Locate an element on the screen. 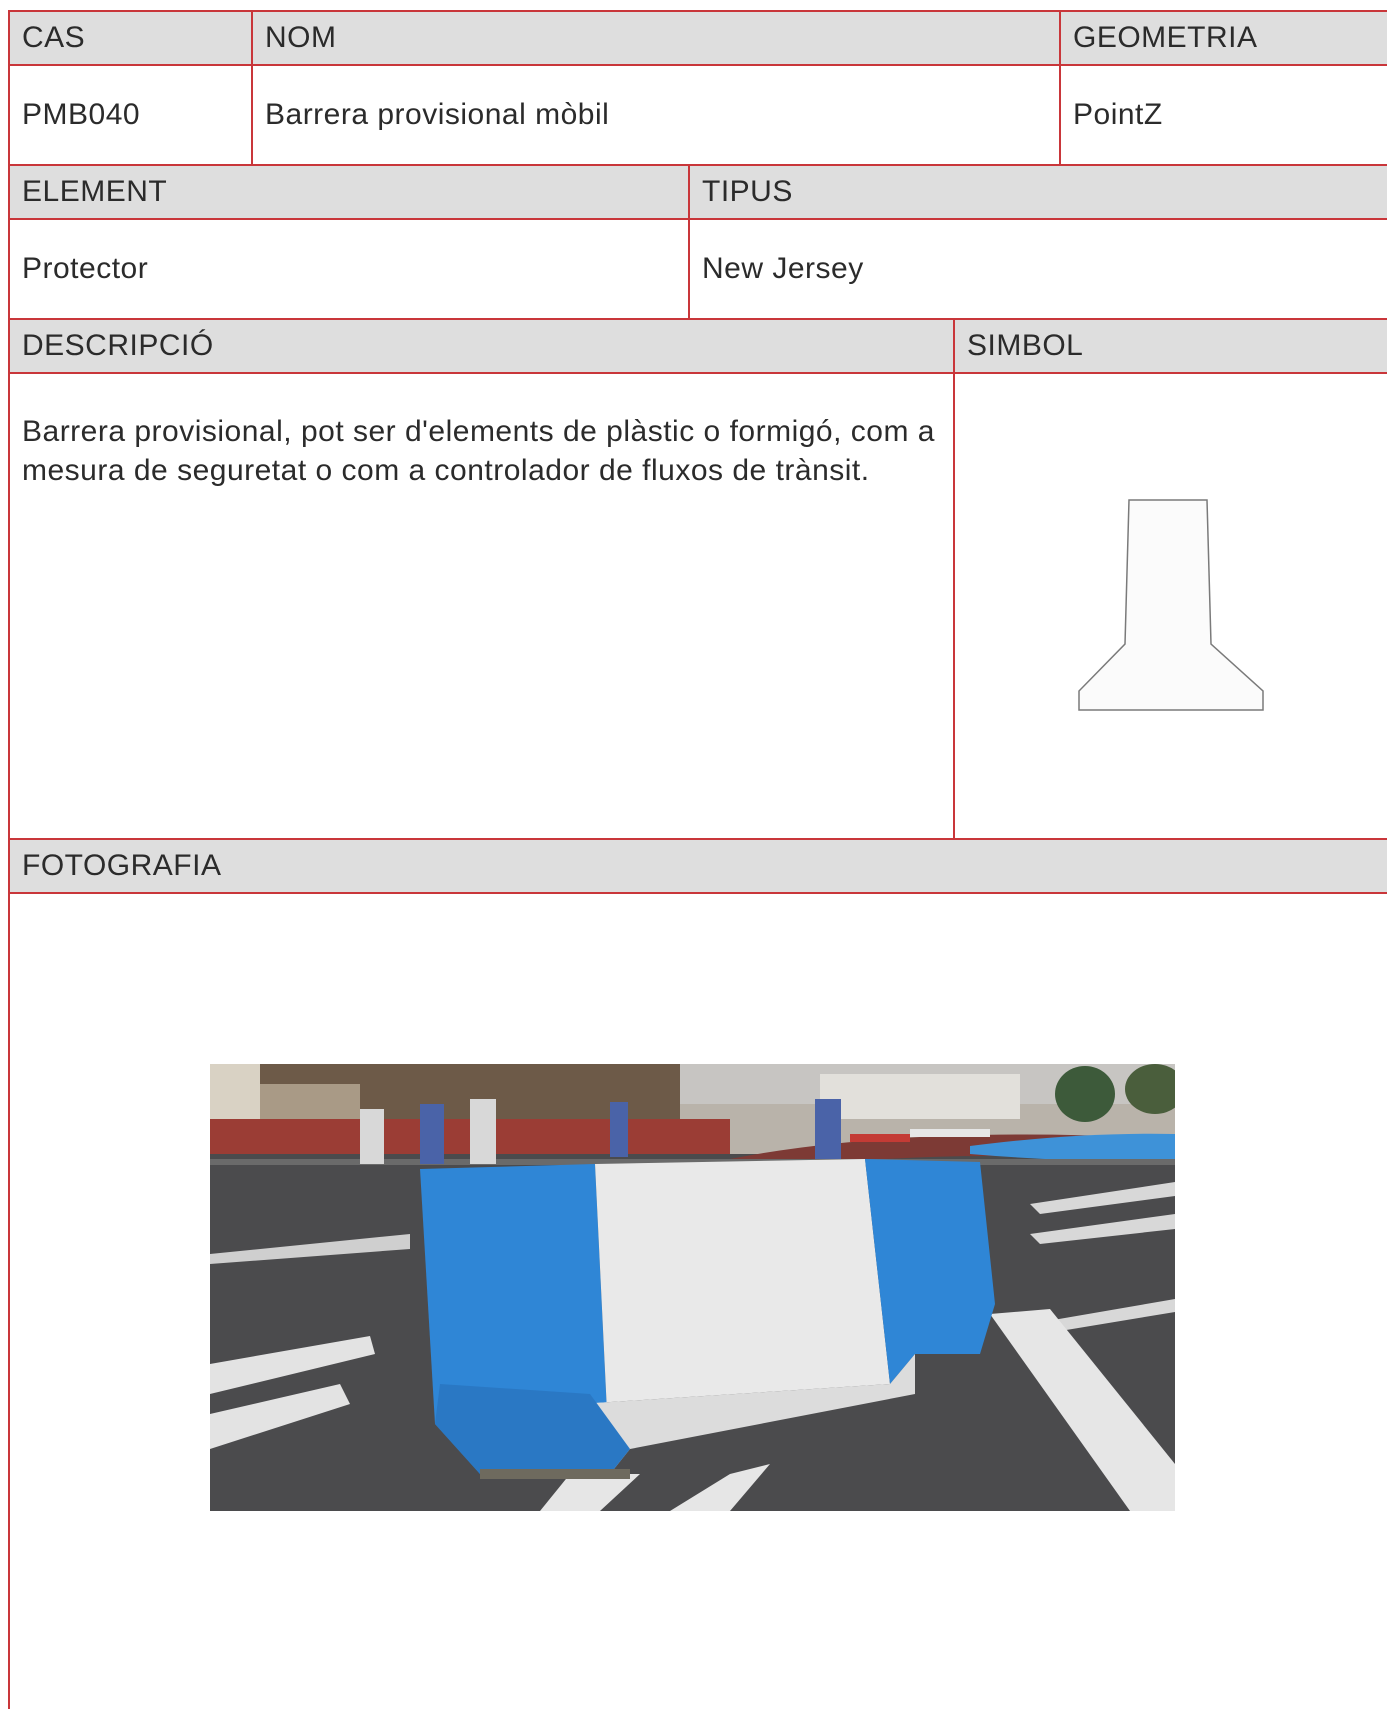 The width and height of the screenshot is (1387, 1711). nom-value: Barrera provisional mòbil is located at coordinates (437, 114).